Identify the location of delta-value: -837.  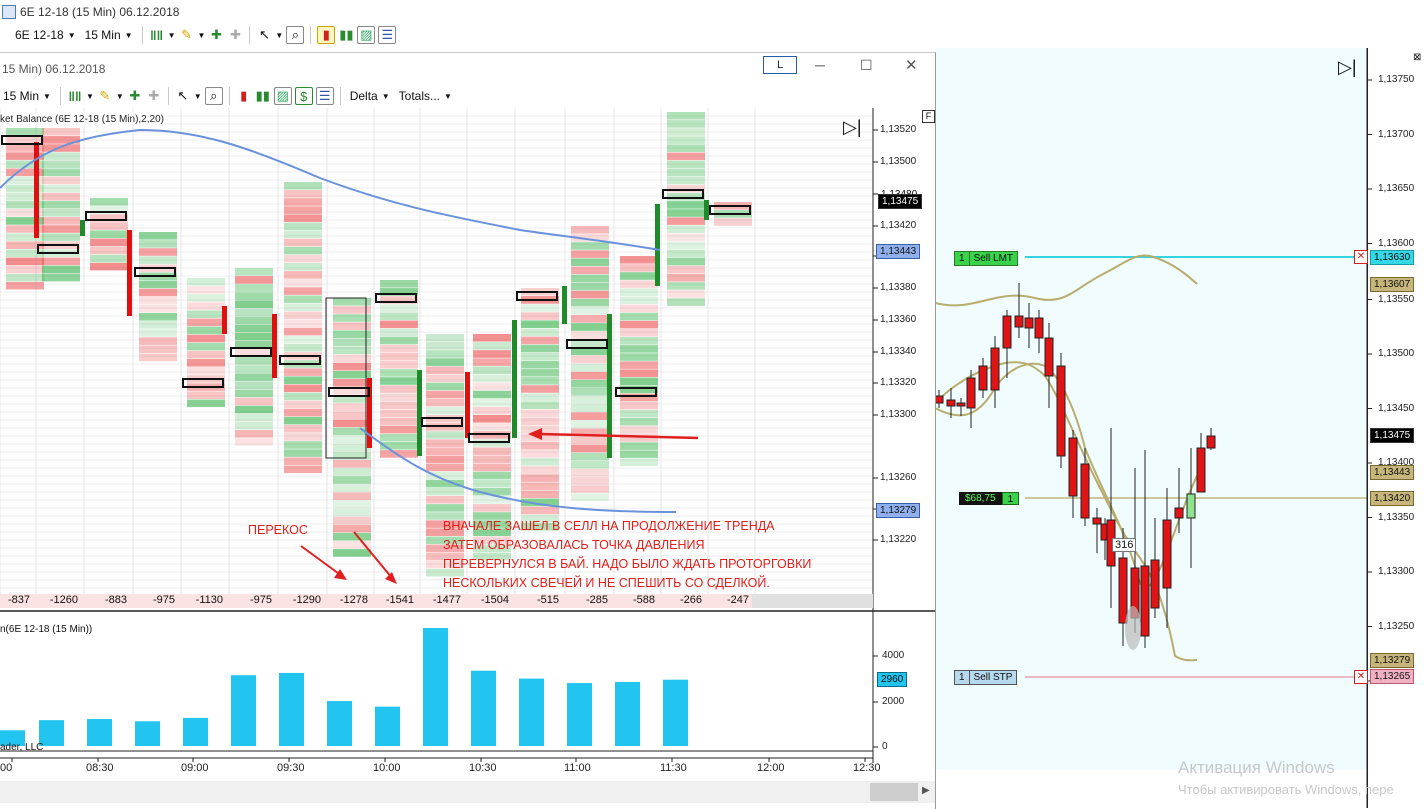
(18, 600).